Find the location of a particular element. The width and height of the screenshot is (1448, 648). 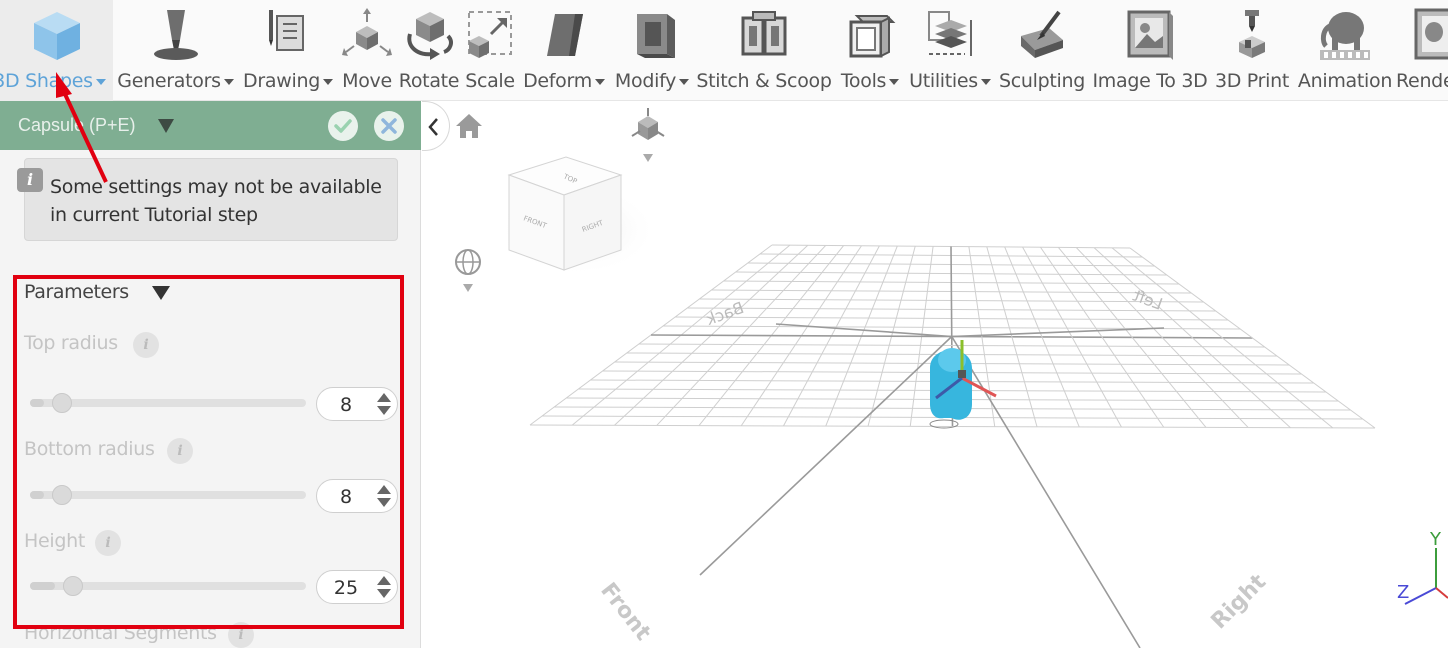

height-slider is located at coordinates (168, 586).